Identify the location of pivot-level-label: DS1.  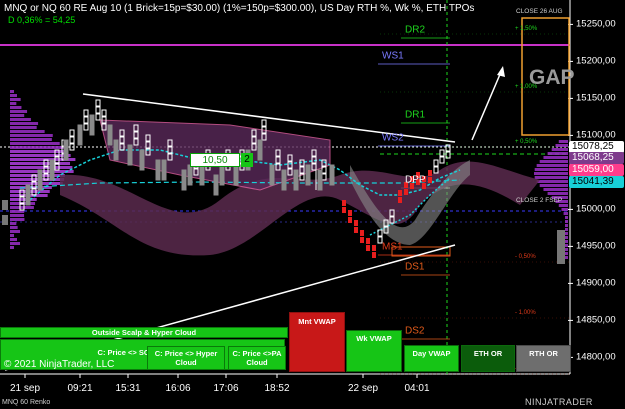
(415, 267).